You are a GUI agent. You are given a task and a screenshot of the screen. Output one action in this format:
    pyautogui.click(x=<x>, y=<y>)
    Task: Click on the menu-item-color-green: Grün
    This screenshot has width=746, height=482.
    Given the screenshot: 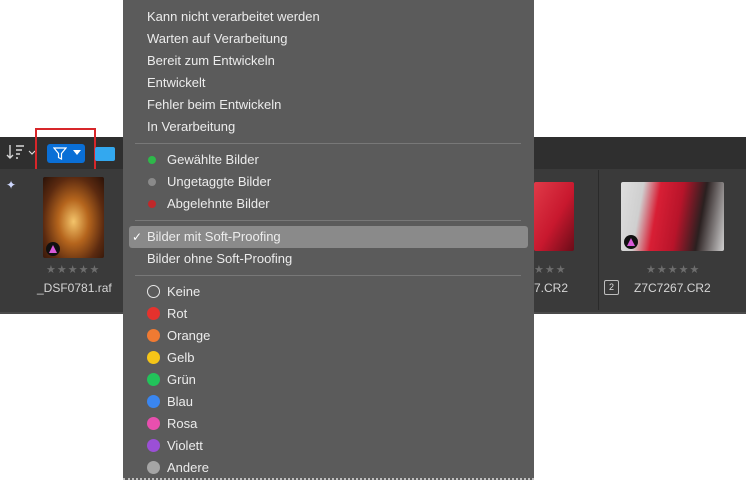 What is the action you would take?
    pyautogui.click(x=328, y=380)
    